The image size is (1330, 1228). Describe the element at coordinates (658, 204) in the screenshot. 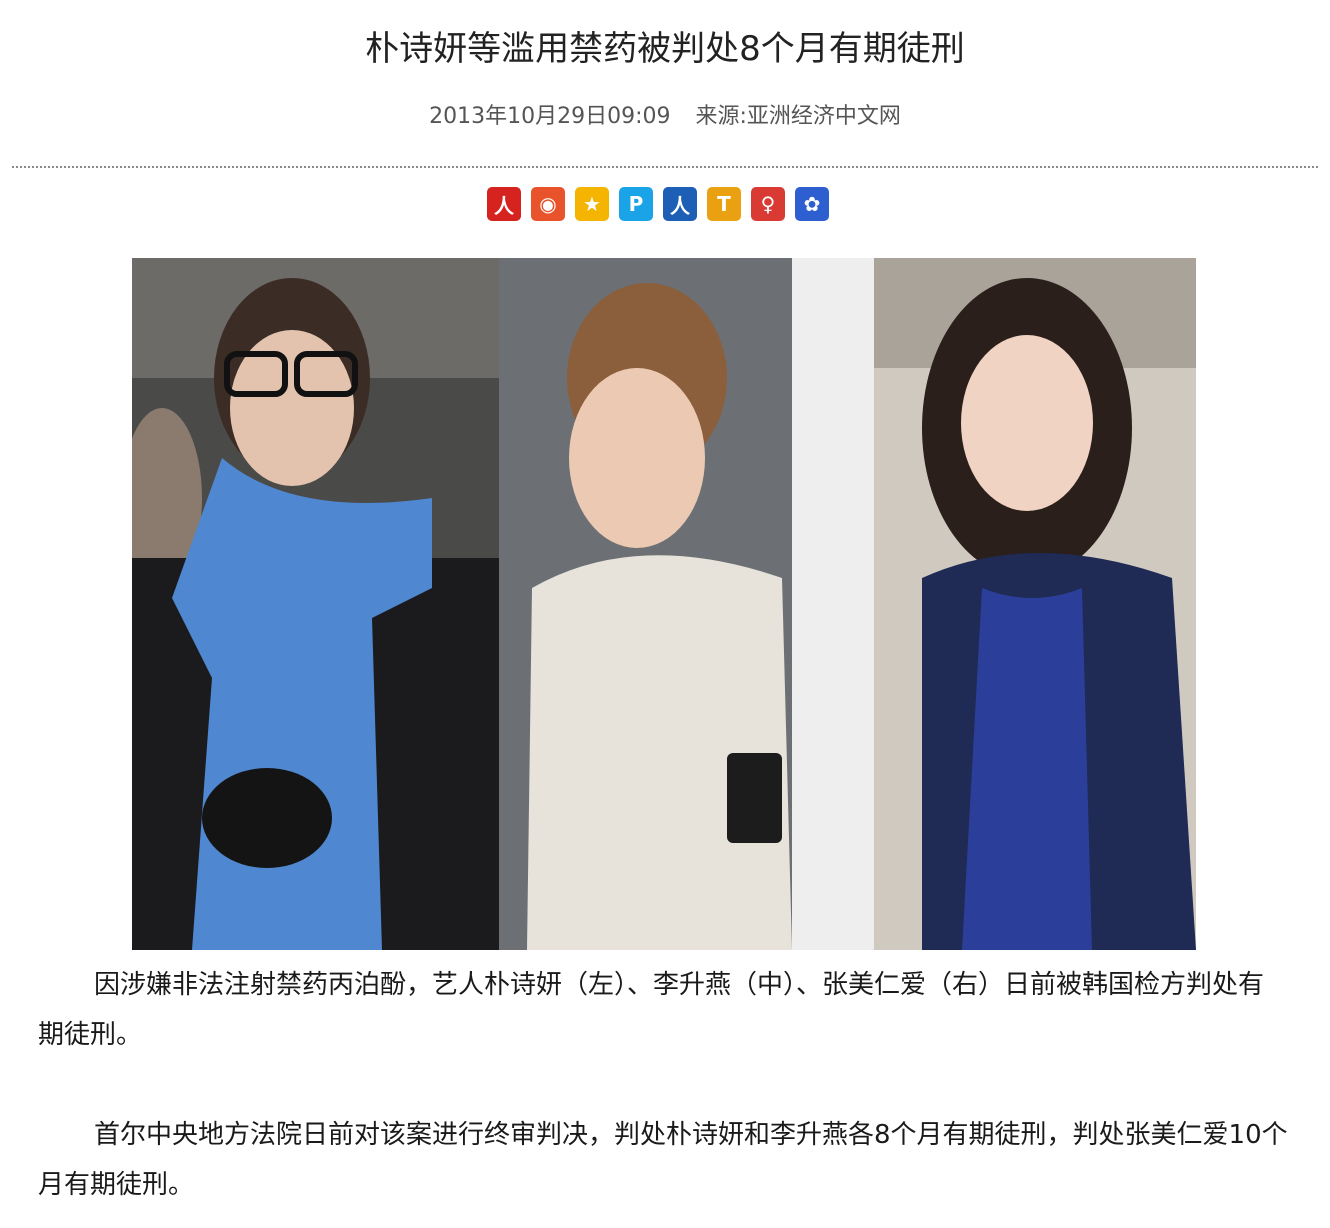

I see `share-bar: 人 ◉ ★ P 人 T ♀ ✿` at that location.